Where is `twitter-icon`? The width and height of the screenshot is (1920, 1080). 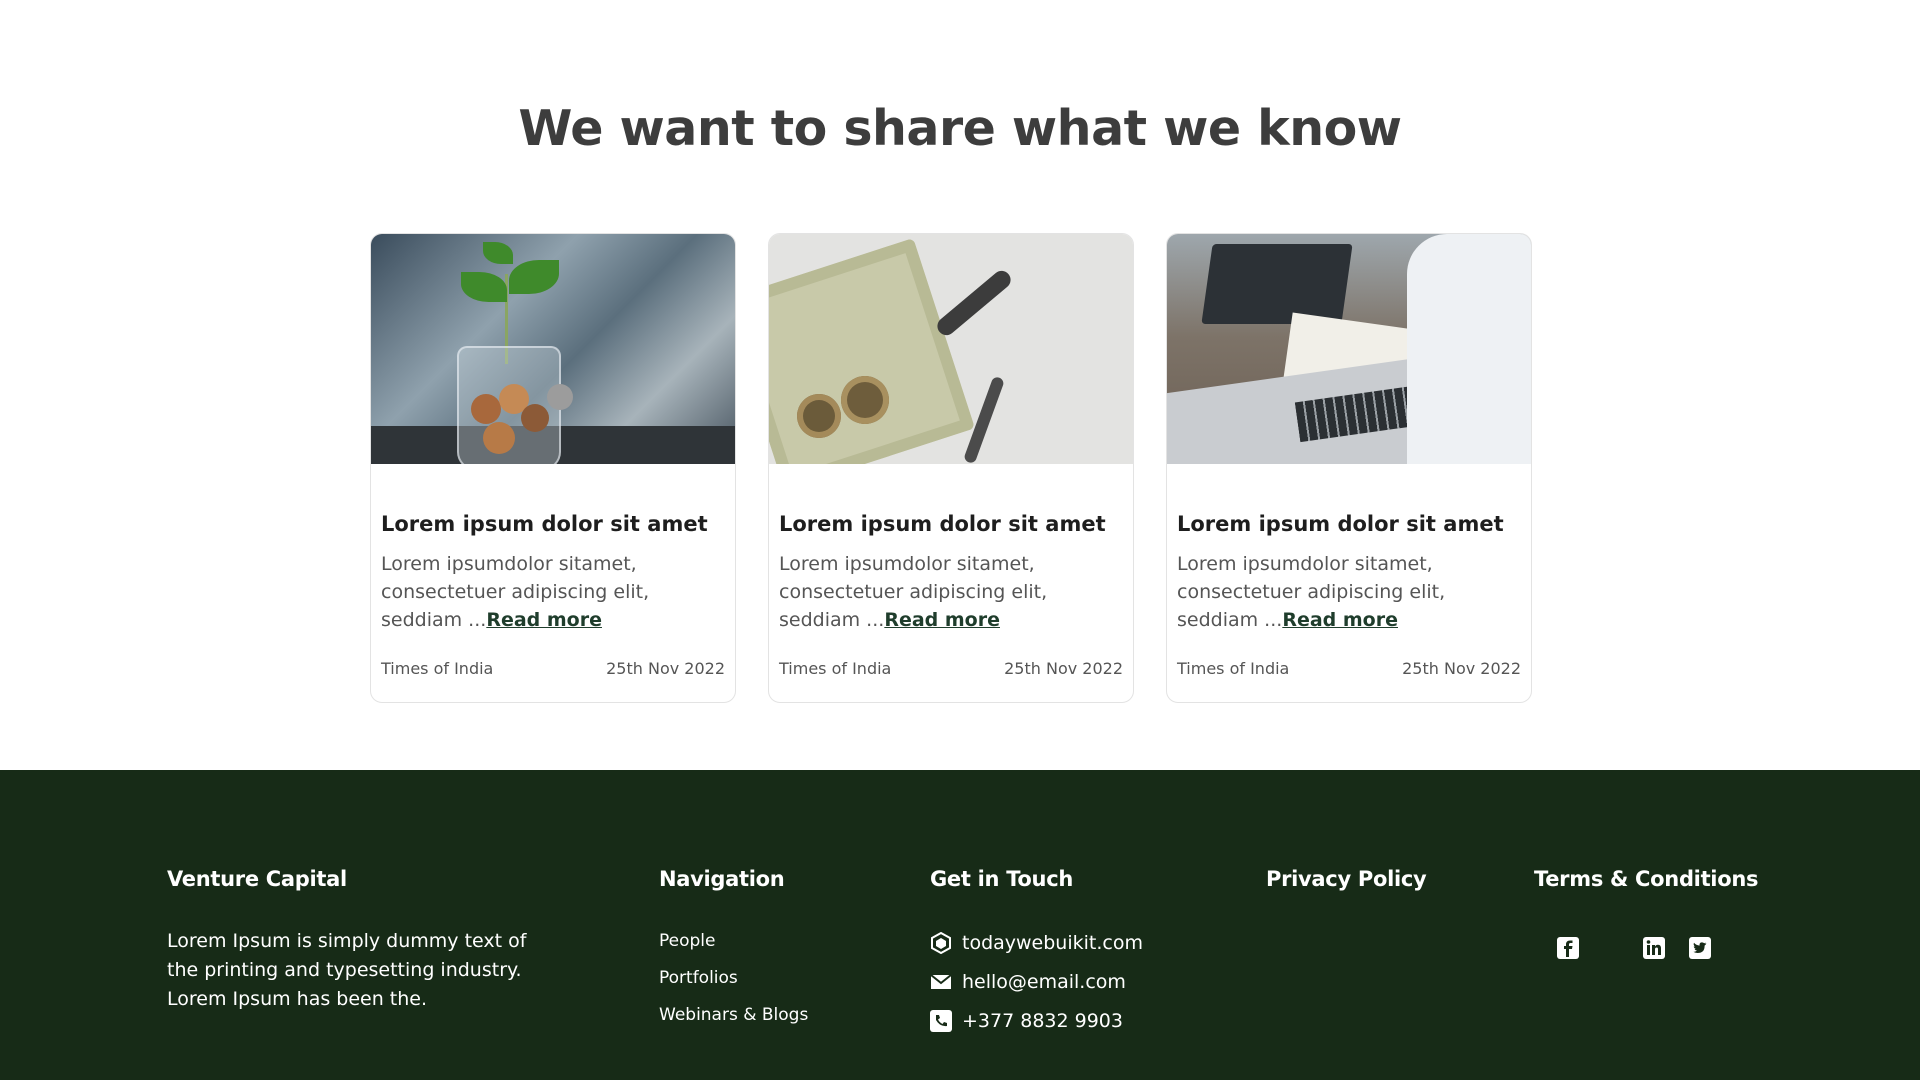 twitter-icon is located at coordinates (1700, 948).